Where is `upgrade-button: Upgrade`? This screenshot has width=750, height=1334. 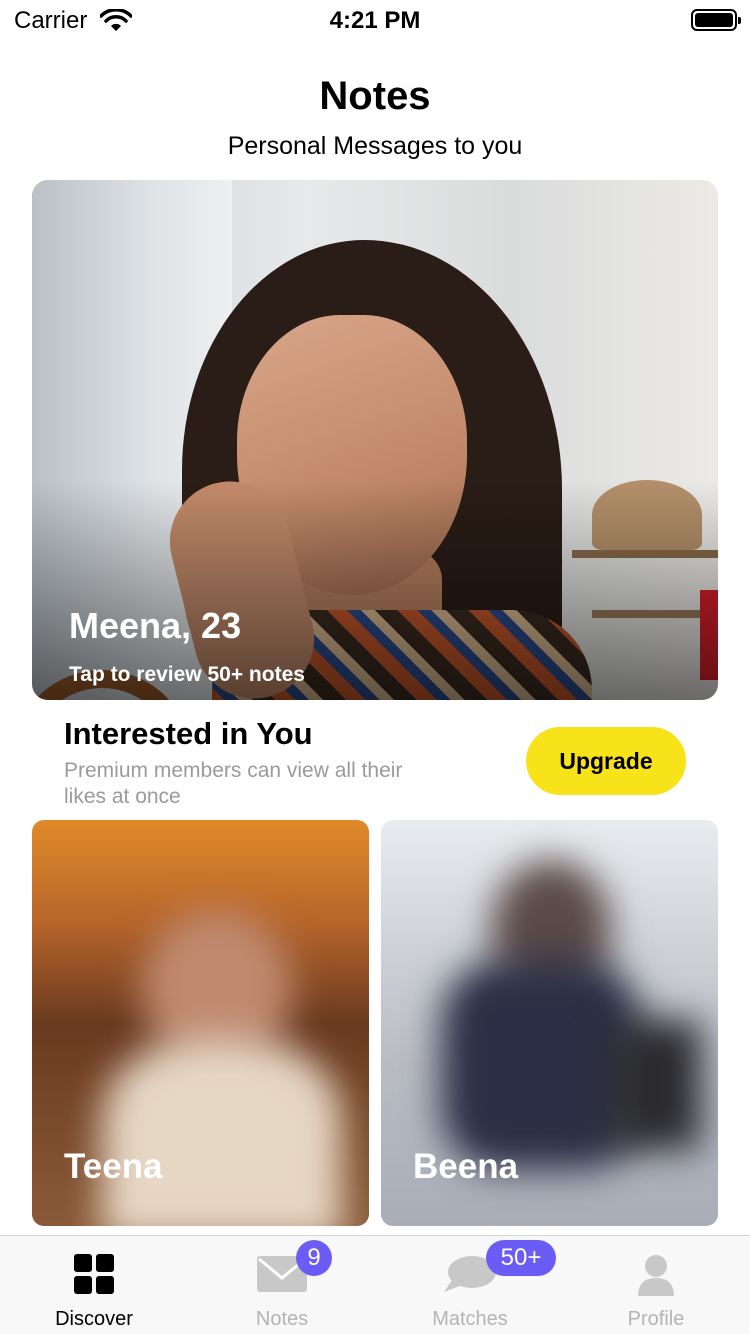
upgrade-button: Upgrade is located at coordinates (606, 761).